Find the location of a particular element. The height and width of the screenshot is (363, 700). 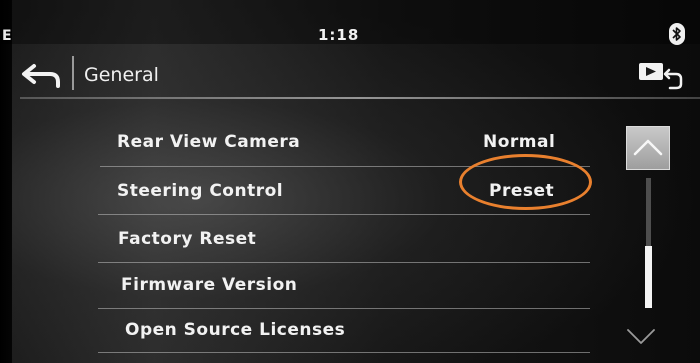

bluetooth-icon is located at coordinates (677, 34).